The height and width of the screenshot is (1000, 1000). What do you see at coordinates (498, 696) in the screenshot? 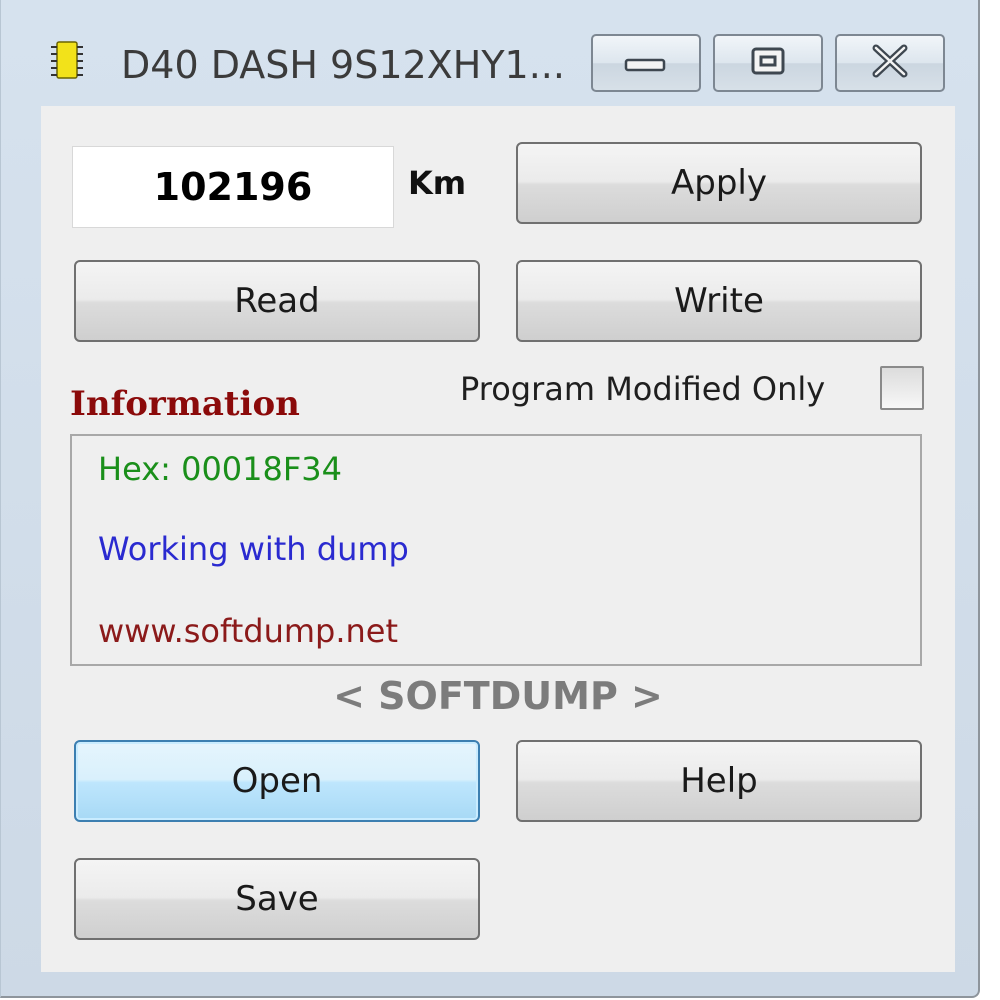
I see `brand-label: < SOFTDUMP >` at bounding box center [498, 696].